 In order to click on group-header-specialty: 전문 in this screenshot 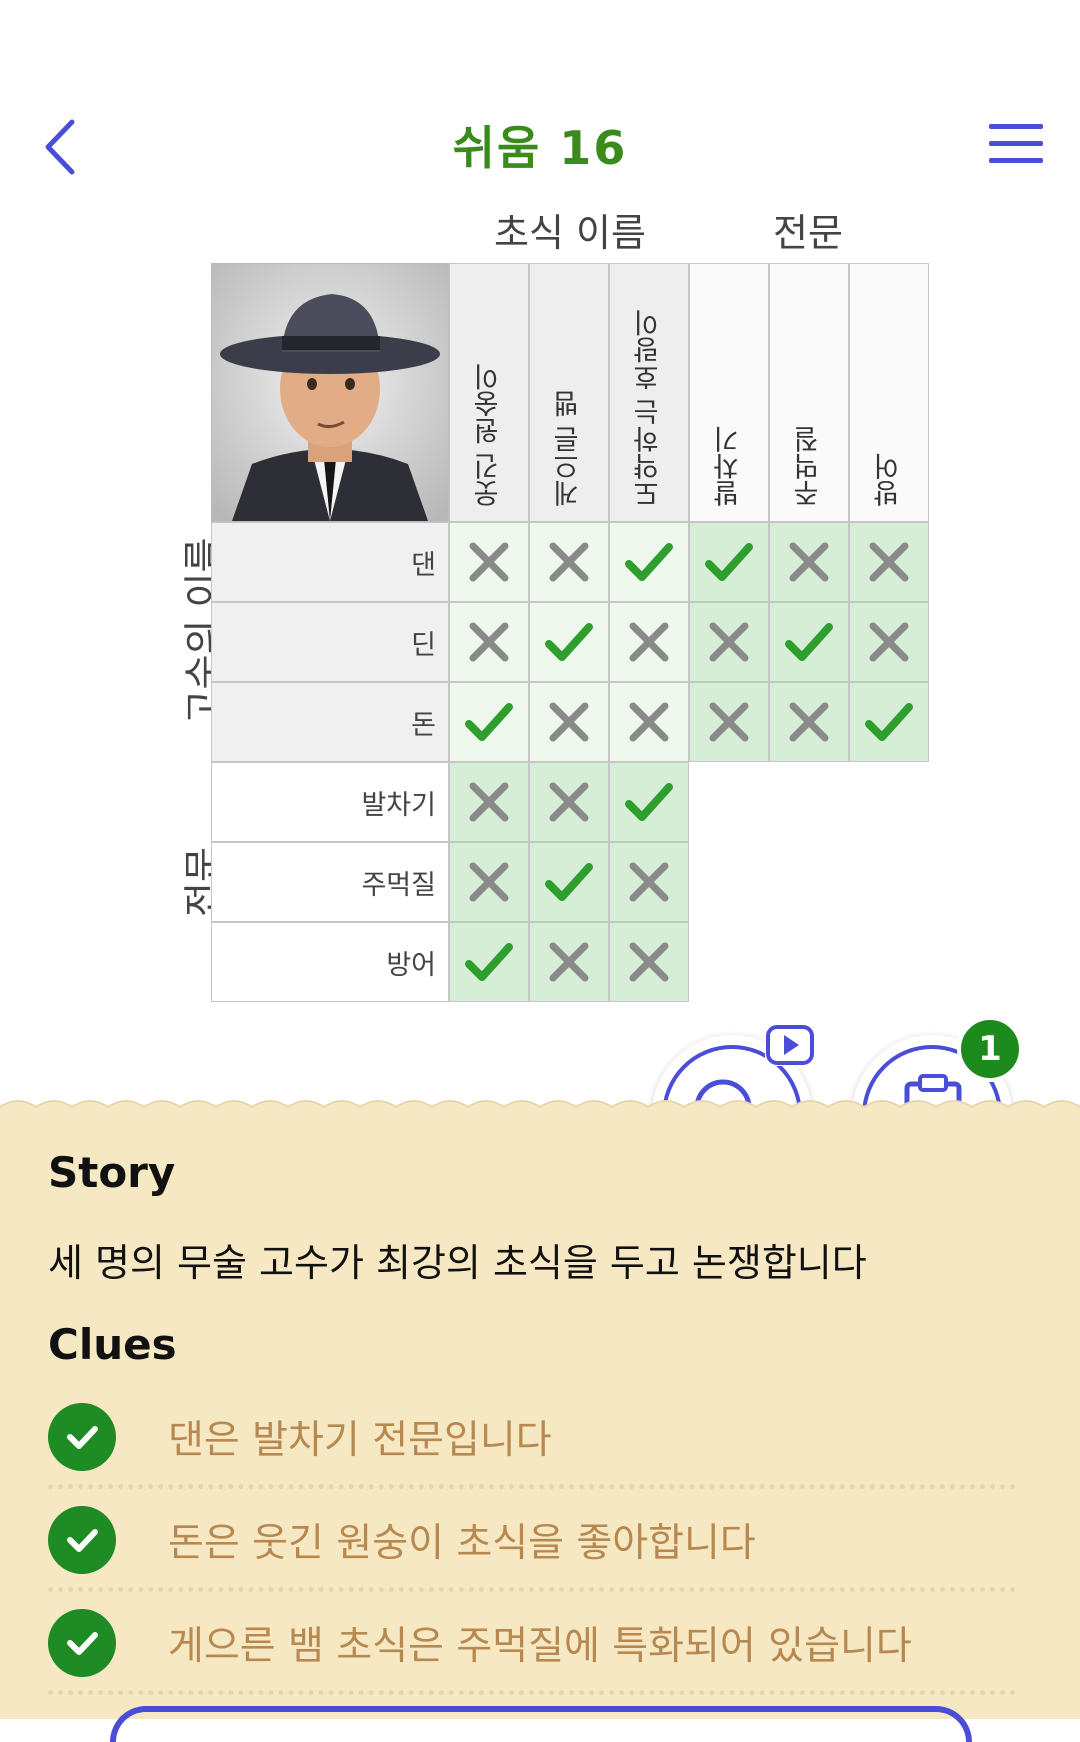, I will do `click(808, 233)`.